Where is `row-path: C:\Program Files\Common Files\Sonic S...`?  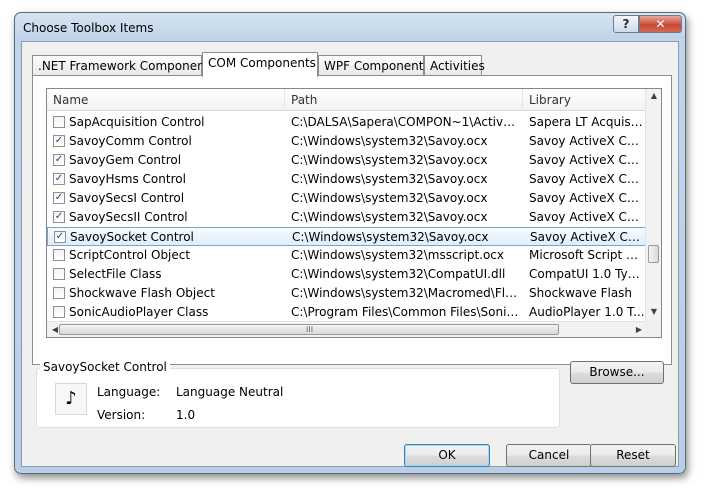
row-path: C:\Program Files\Common Files\Sonic S... is located at coordinates (406, 312).